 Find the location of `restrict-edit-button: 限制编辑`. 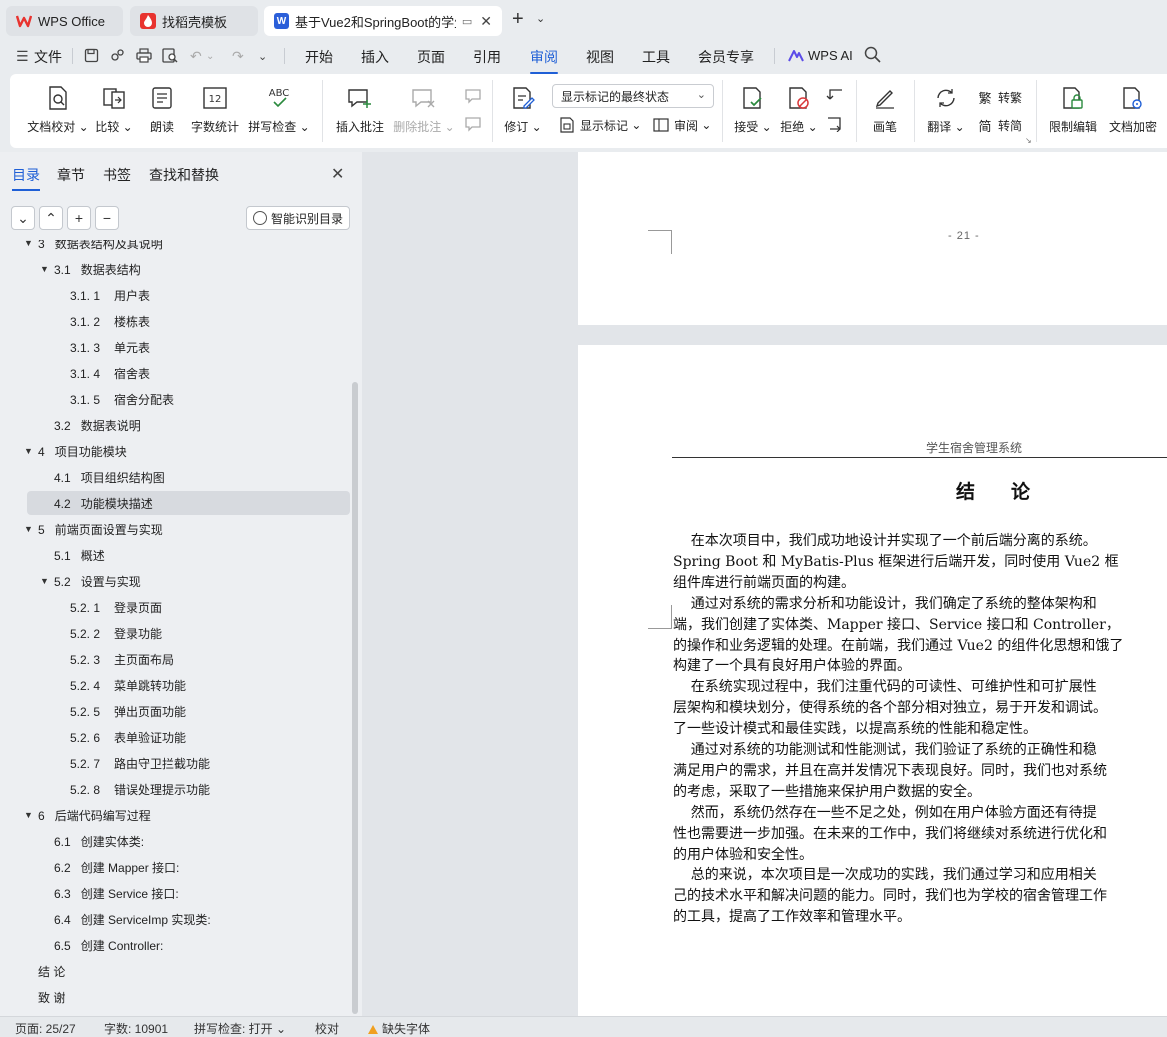

restrict-edit-button: 限制编辑 is located at coordinates (1073, 104).